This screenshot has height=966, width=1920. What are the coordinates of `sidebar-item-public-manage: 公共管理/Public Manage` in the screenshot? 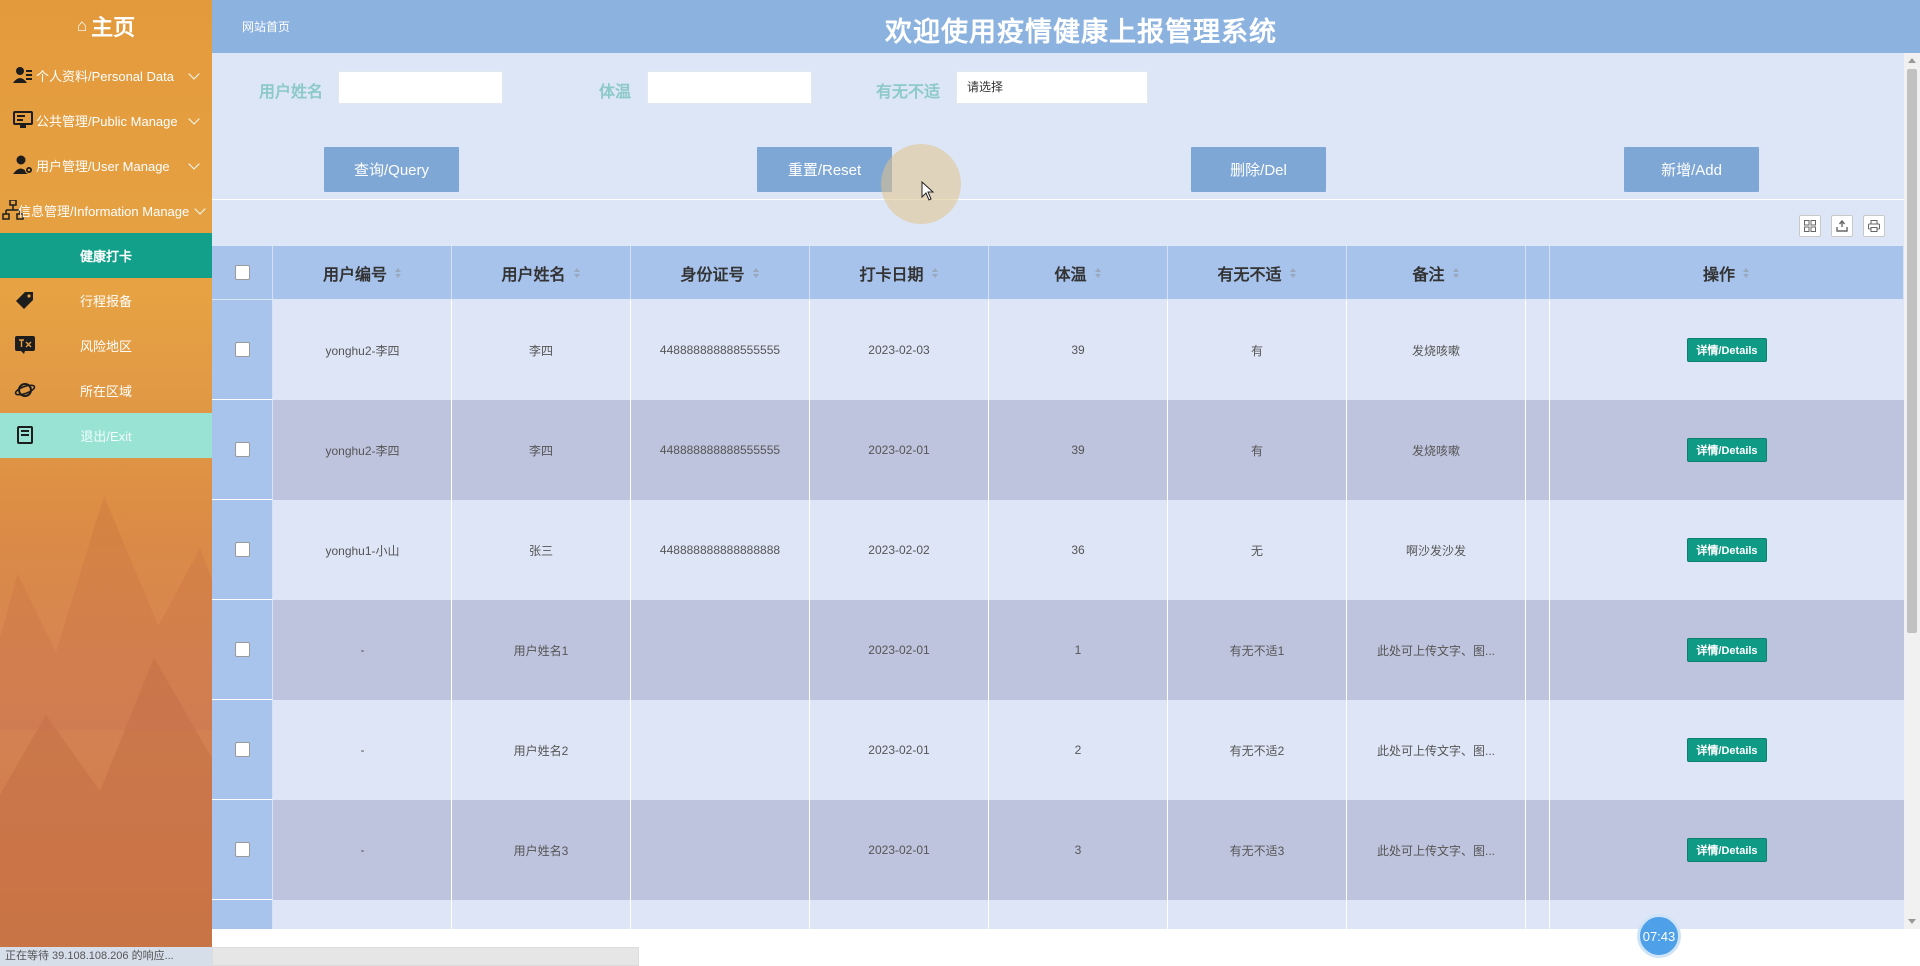 It's located at (106, 120).